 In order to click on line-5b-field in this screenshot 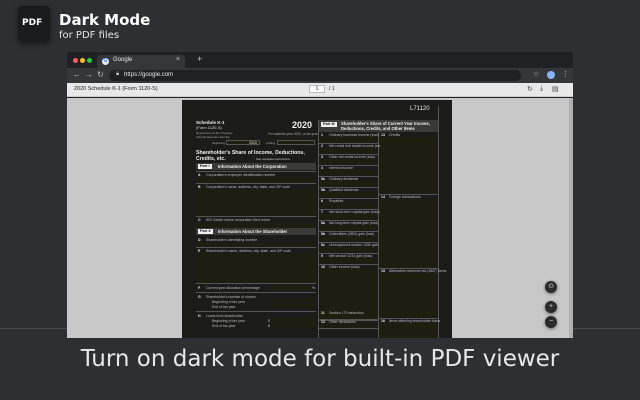, I will do `click(348, 194)`.